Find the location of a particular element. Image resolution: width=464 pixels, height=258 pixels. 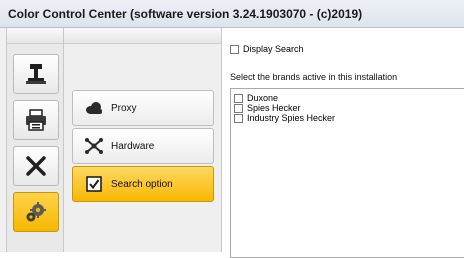

brand-item: Industry Spies Hecker is located at coordinates (284, 118).